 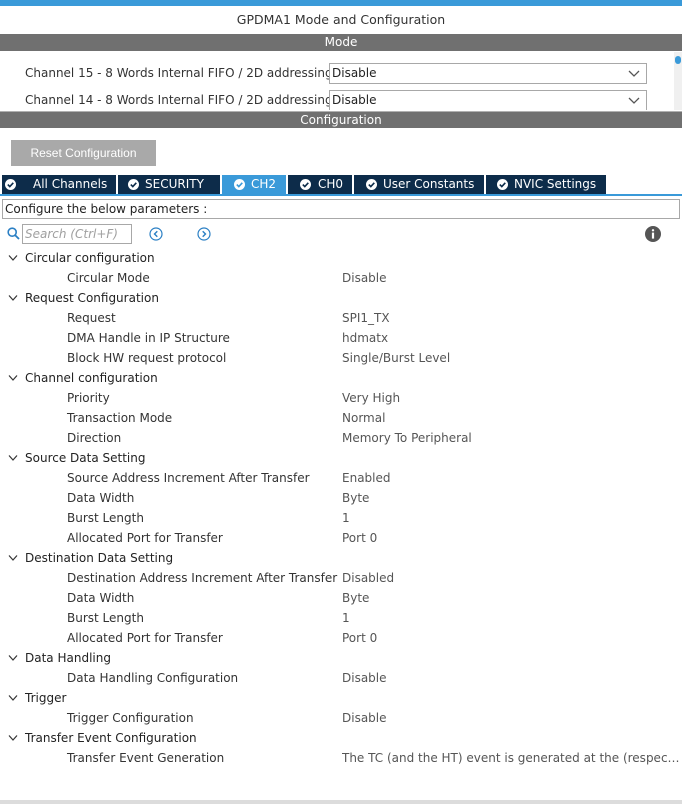 What do you see at coordinates (70, 184) in the screenshot?
I see `tab-label: All Channels` at bounding box center [70, 184].